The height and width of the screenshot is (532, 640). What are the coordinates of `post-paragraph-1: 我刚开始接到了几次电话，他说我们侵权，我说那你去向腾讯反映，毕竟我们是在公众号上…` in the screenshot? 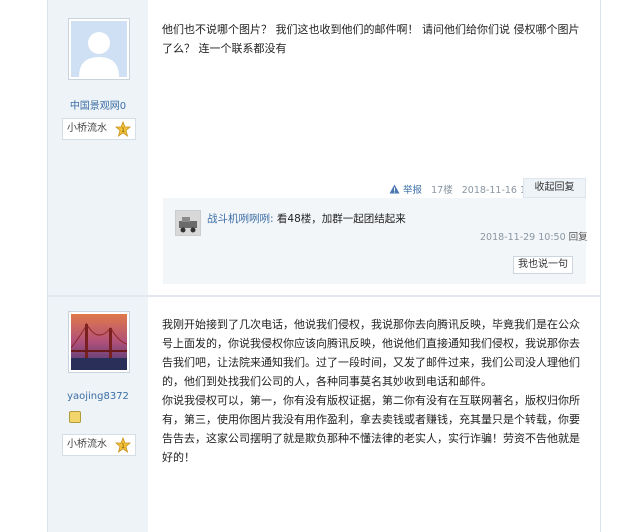 It's located at (371, 353).